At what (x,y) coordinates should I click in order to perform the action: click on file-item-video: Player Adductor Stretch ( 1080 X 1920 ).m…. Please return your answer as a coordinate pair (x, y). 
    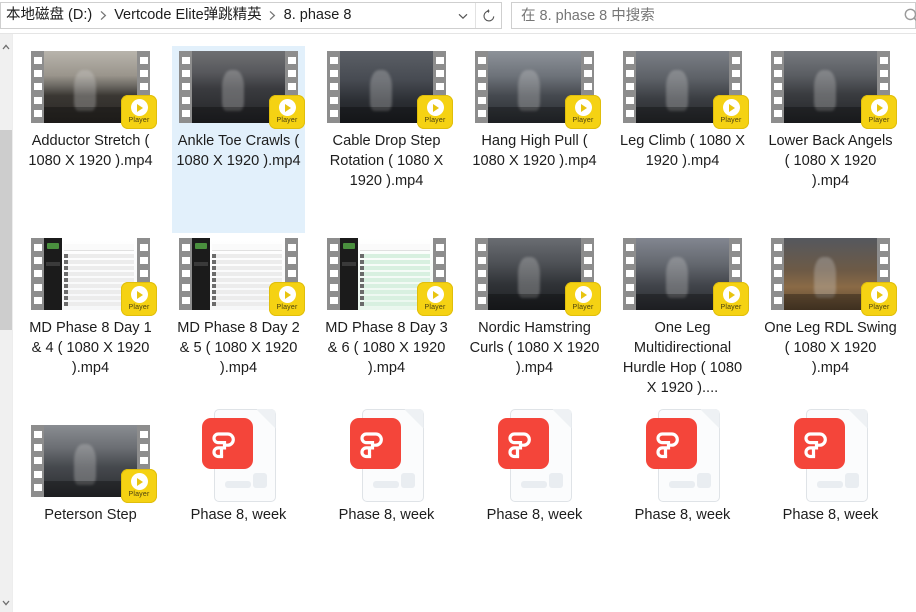
    Looking at the image, I should click on (90, 139).